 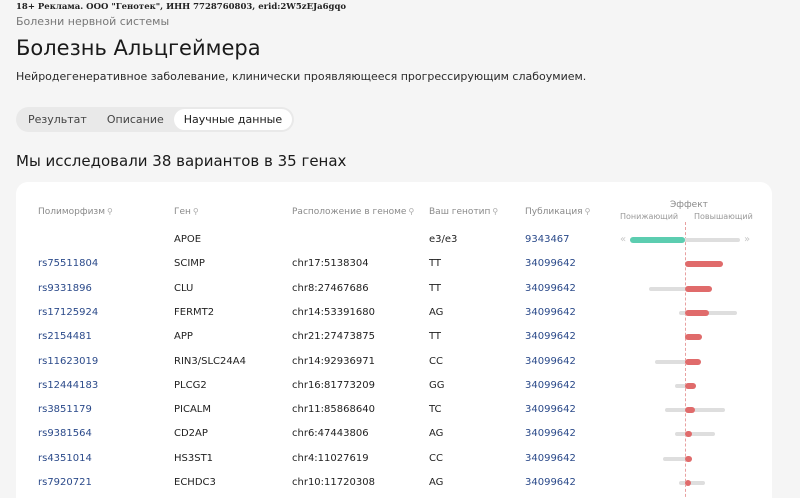 What do you see at coordinates (333, 312) in the screenshot?
I see `location-cell: chr14:53391680` at bounding box center [333, 312].